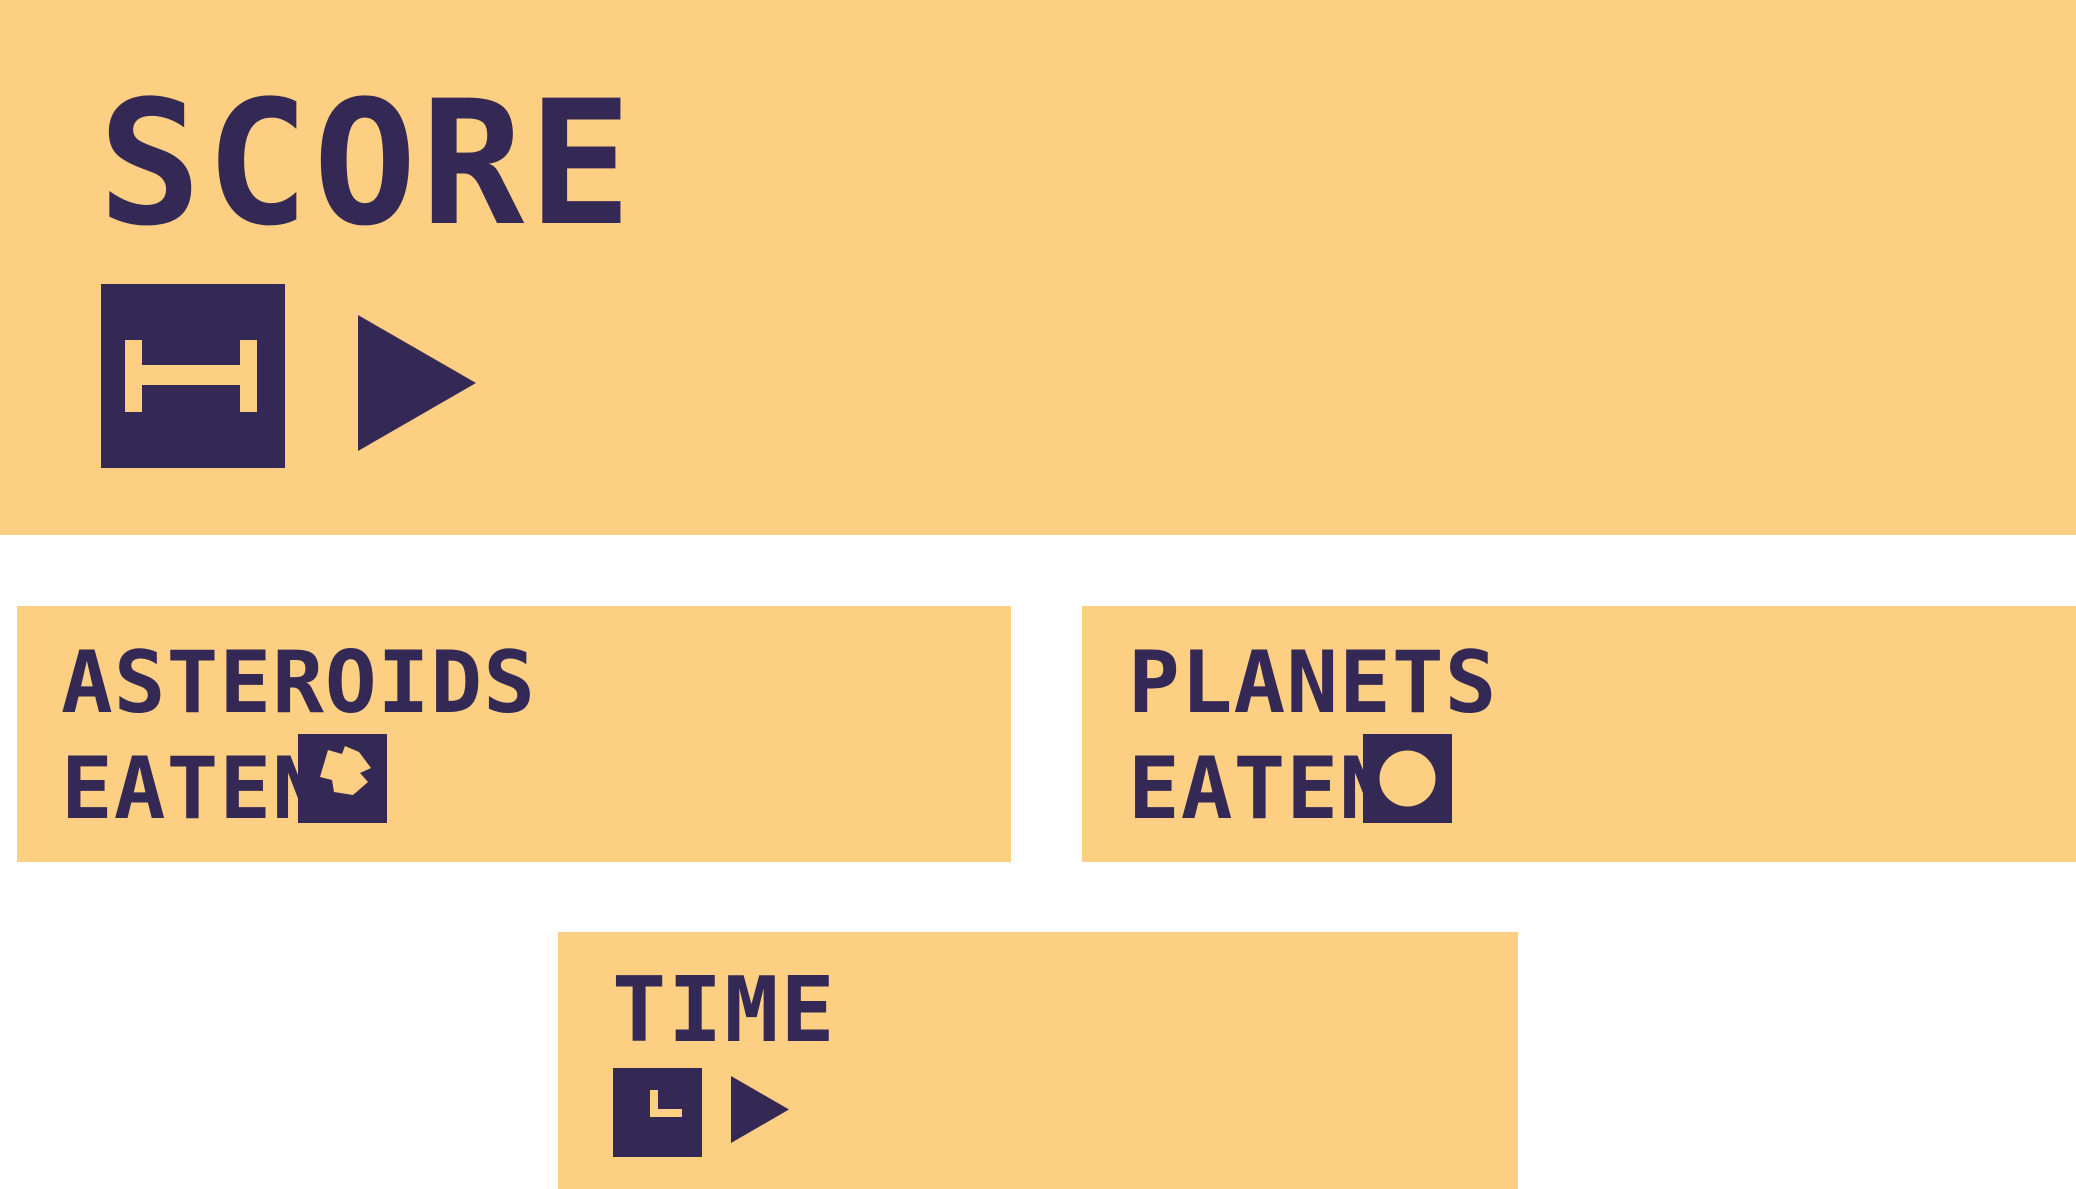  What do you see at coordinates (1407, 778) in the screenshot?
I see `planet-icon` at bounding box center [1407, 778].